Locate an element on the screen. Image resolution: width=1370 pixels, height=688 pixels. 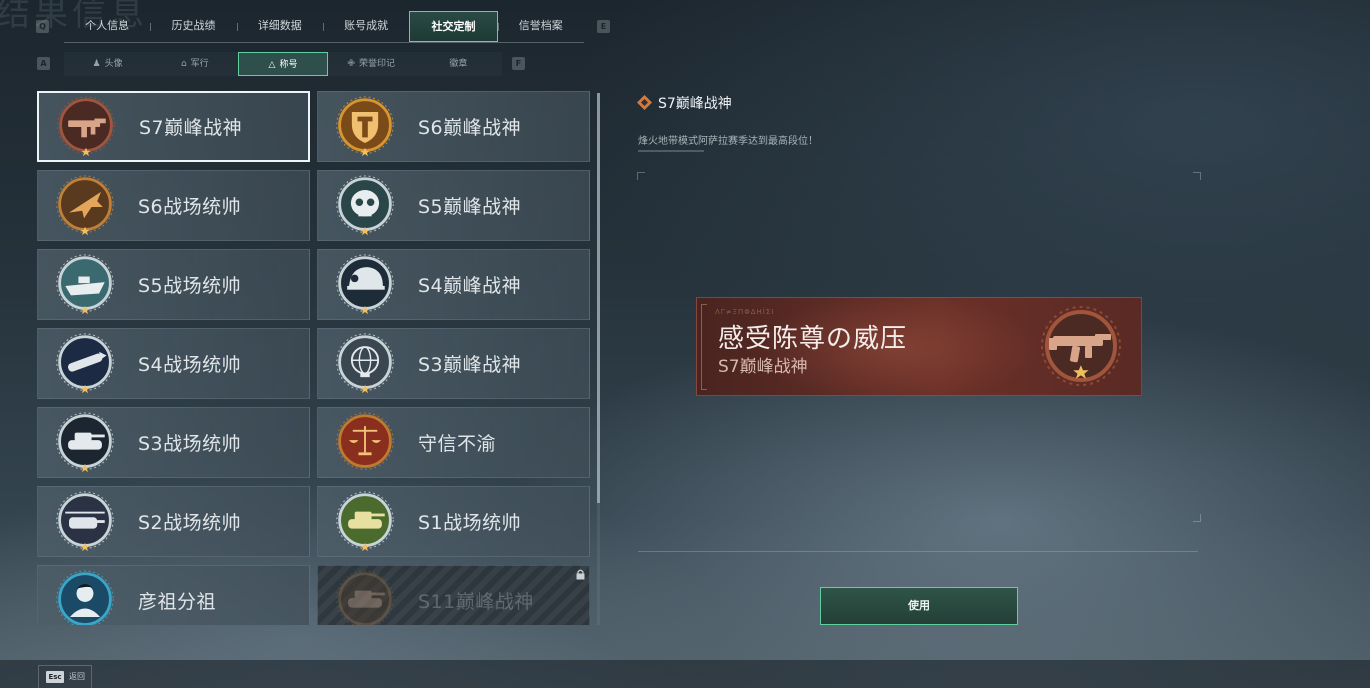
subtab-title-label: 称号 is located at coordinates (288, 65).